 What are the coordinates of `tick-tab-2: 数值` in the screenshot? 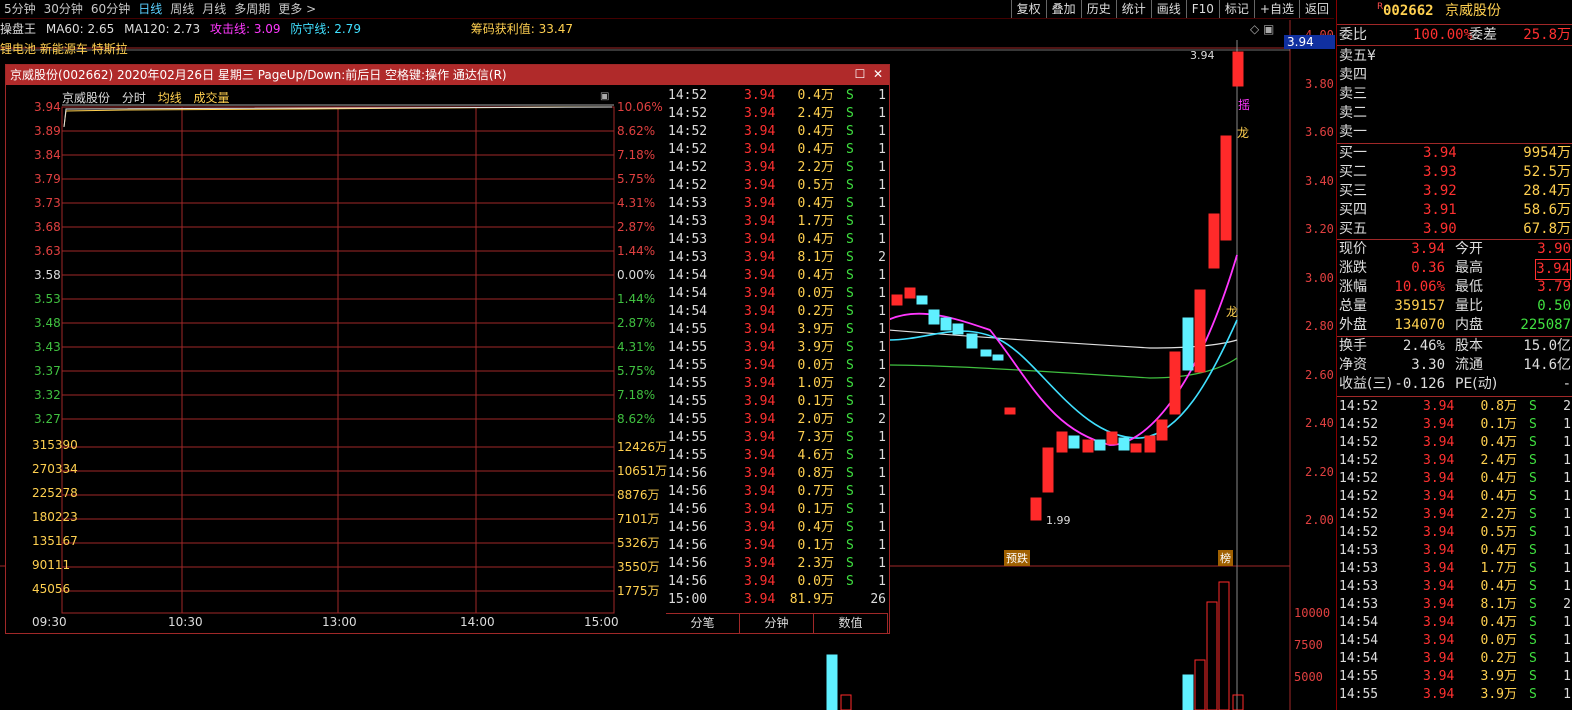 It's located at (851, 623).